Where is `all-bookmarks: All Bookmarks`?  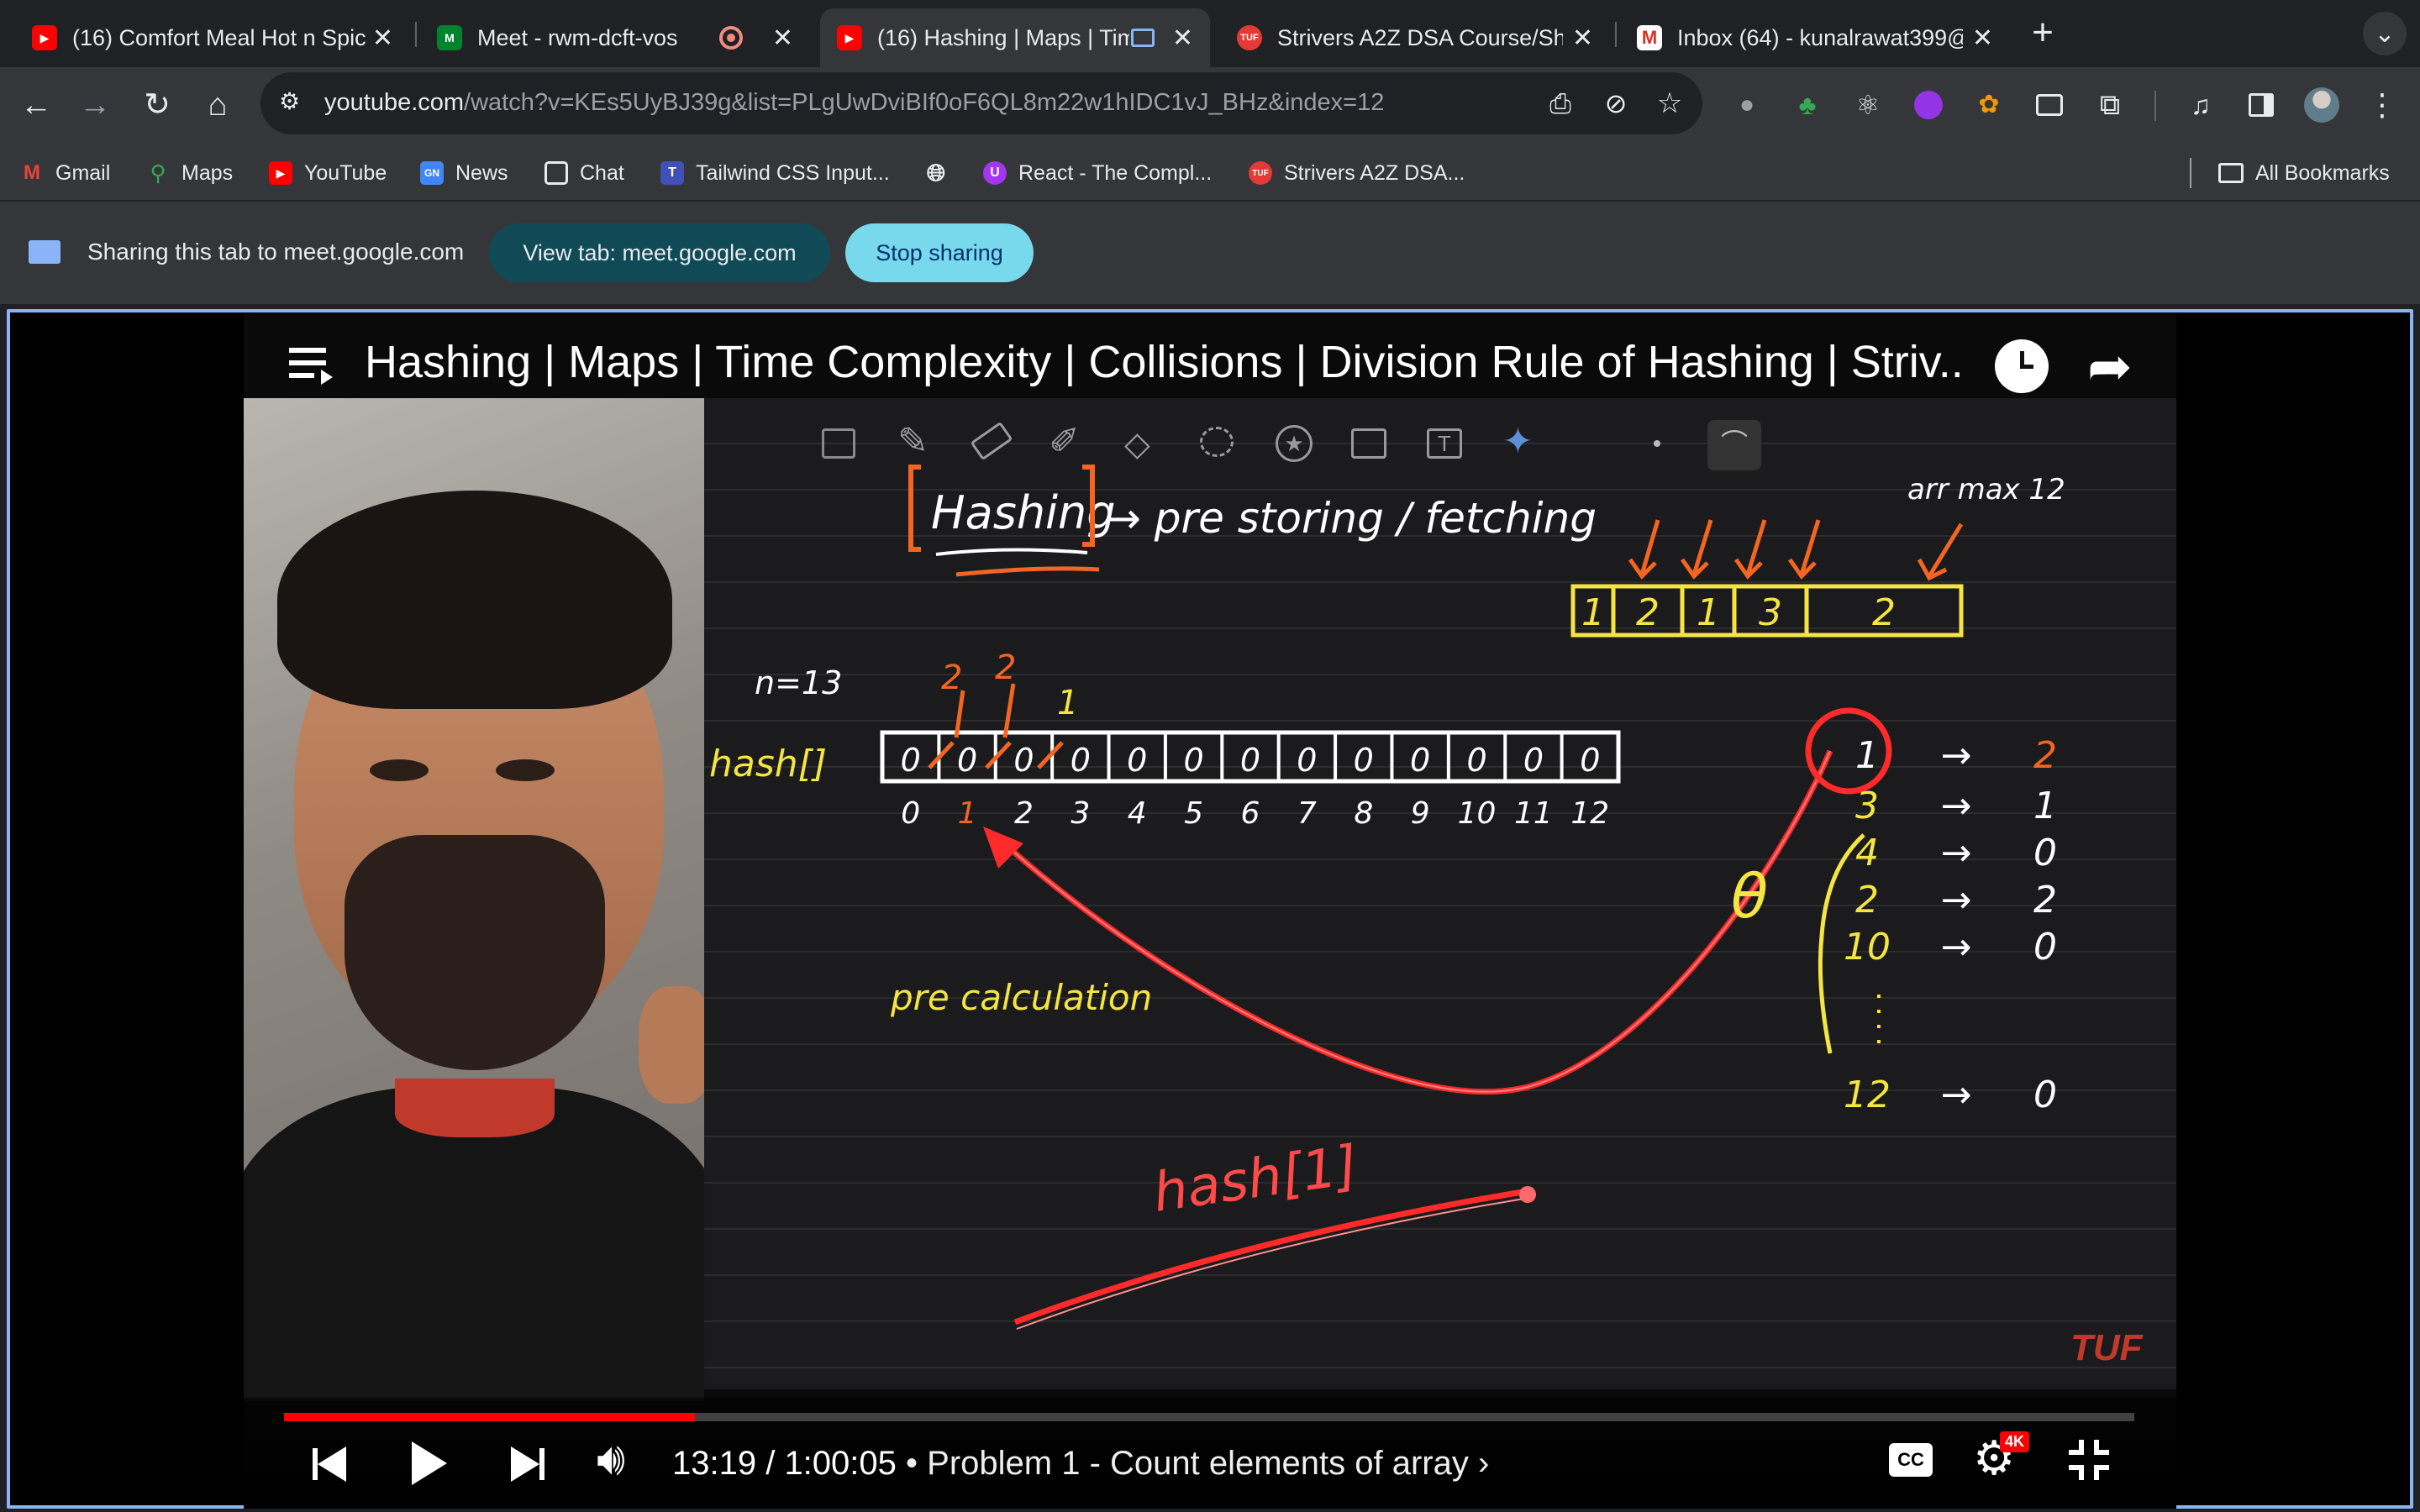
all-bookmarks: All Bookmarks is located at coordinates (2304, 173).